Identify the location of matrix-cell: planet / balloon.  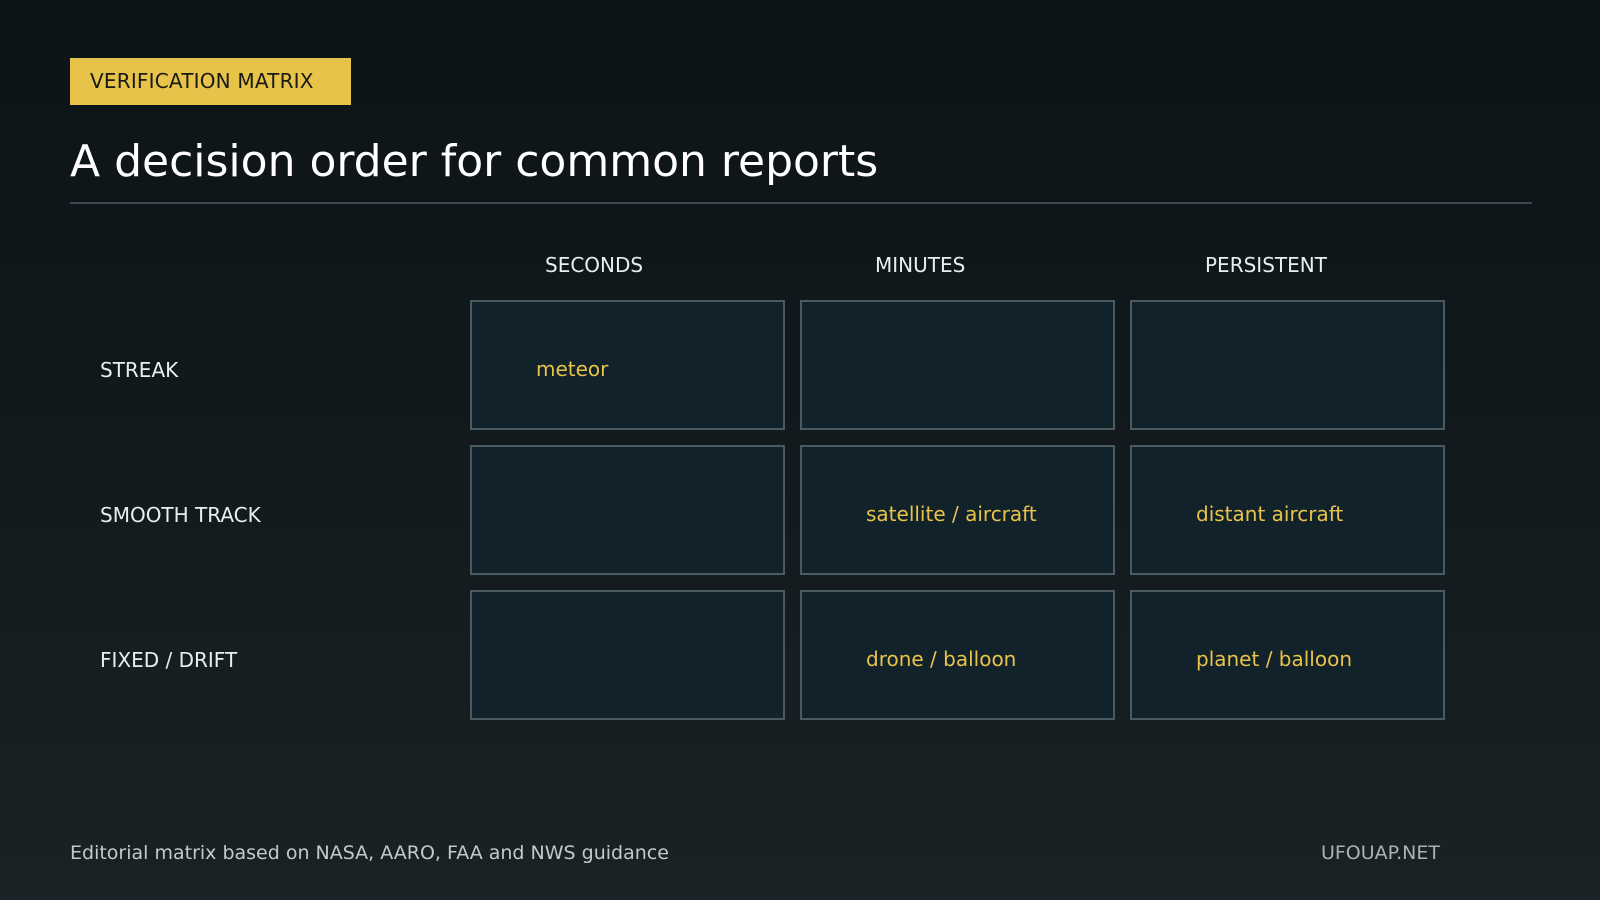
(1287, 655).